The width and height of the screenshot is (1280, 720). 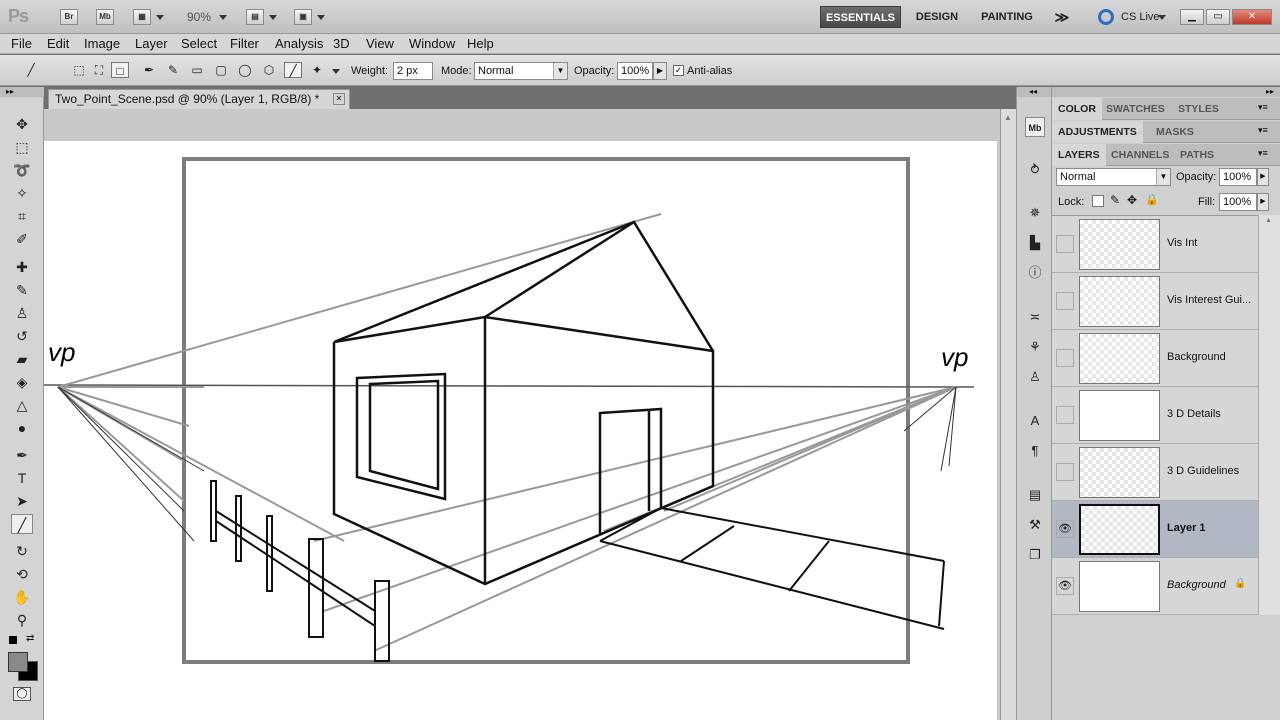 I want to click on lasso-tool-icon: ➰, so click(x=22, y=170).